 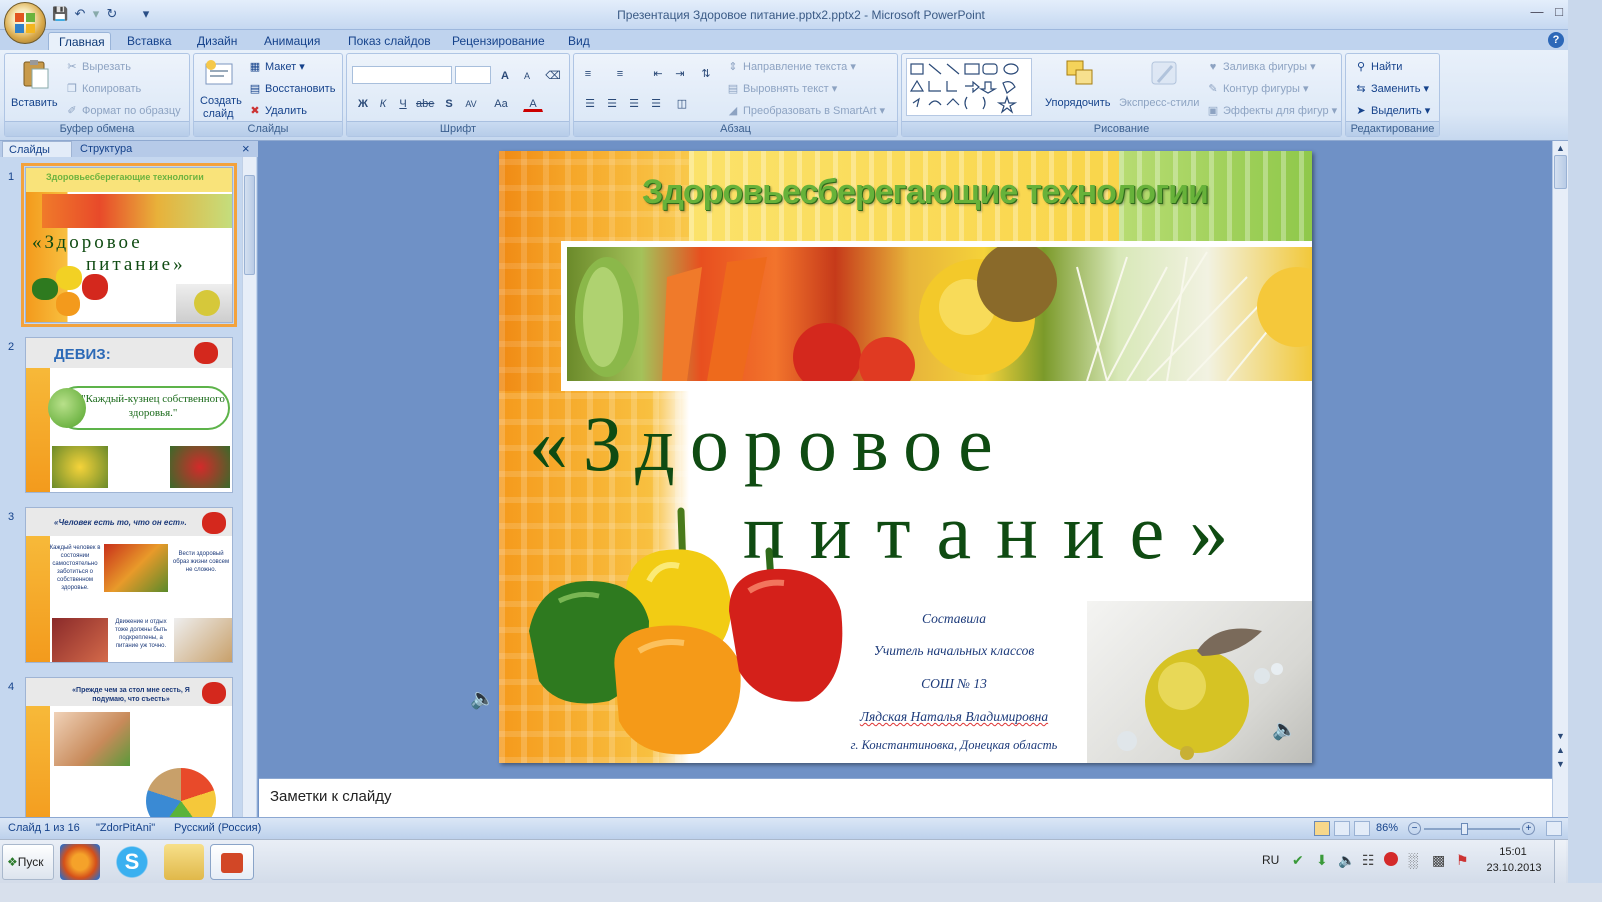 What do you see at coordinates (1413, 860) in the screenshot?
I see `tray-signal-icon: ░` at bounding box center [1413, 860].